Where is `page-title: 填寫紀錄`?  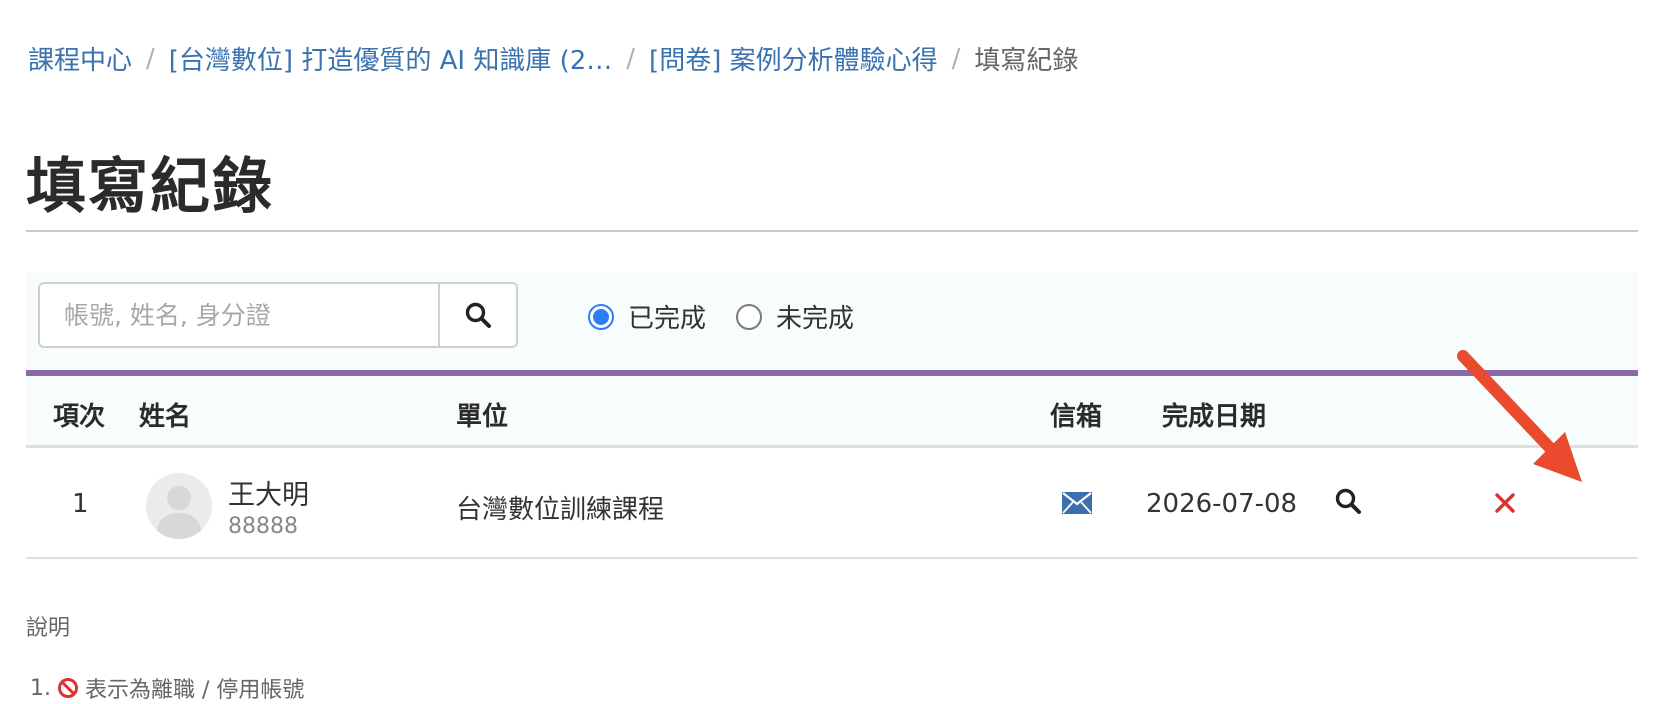 page-title: 填寫紀錄 is located at coordinates (150, 187).